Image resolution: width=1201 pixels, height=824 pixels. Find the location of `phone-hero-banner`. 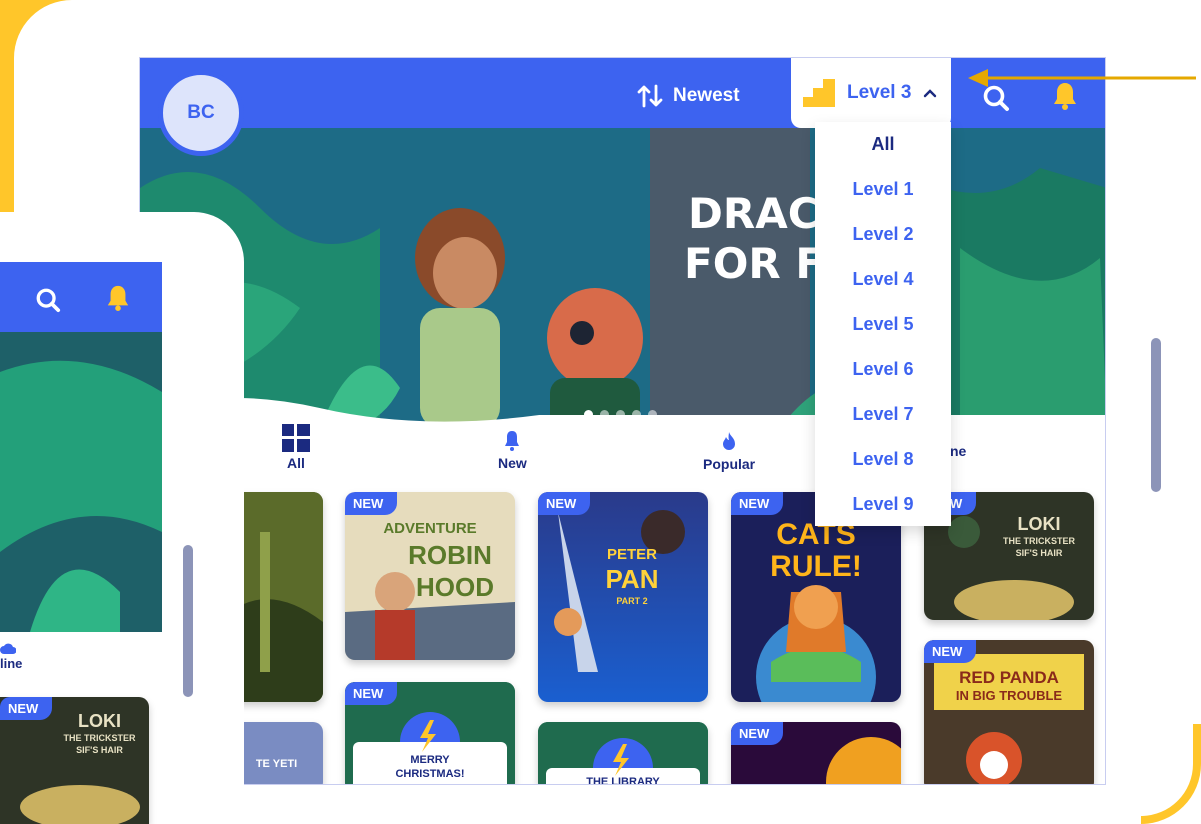

phone-hero-banner is located at coordinates (81, 482).